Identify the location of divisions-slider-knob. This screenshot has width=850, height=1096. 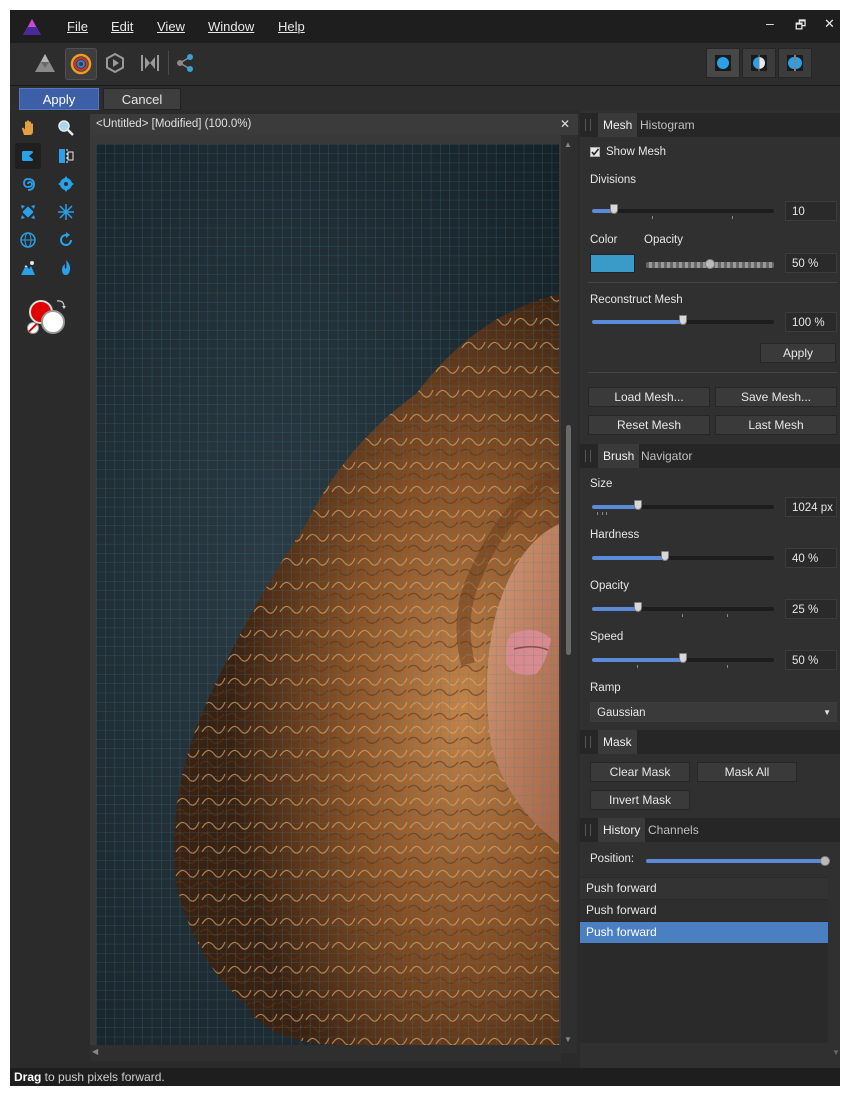
(613, 209).